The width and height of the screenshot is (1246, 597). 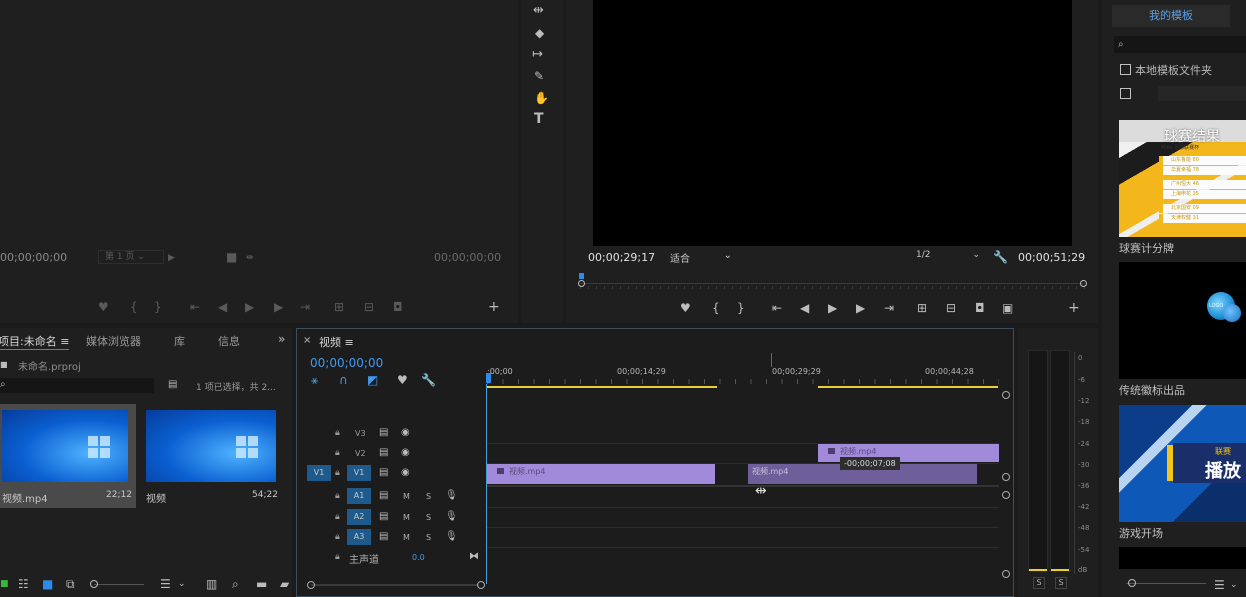 What do you see at coordinates (336, 342) in the screenshot?
I see `tab-sequence: 视频 ≡` at bounding box center [336, 342].